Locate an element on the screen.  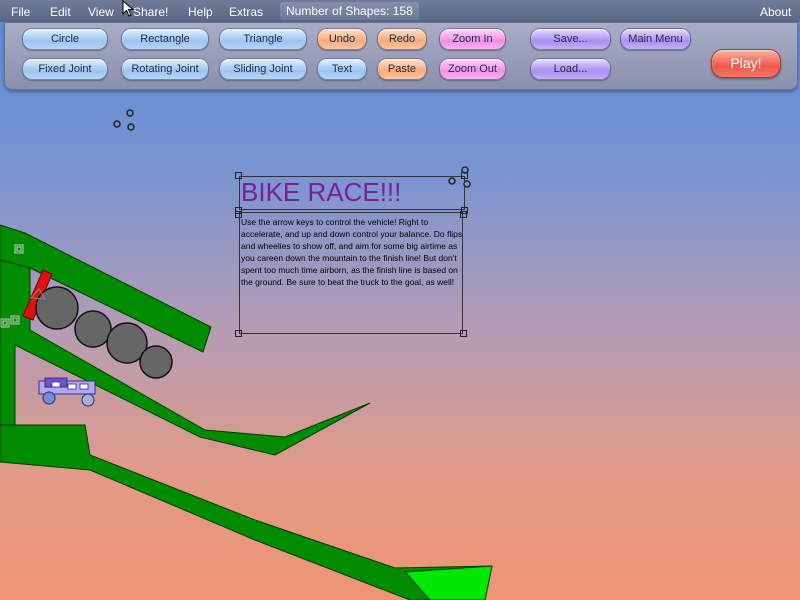
resize-handle-text-tr is located at coordinates (463, 214).